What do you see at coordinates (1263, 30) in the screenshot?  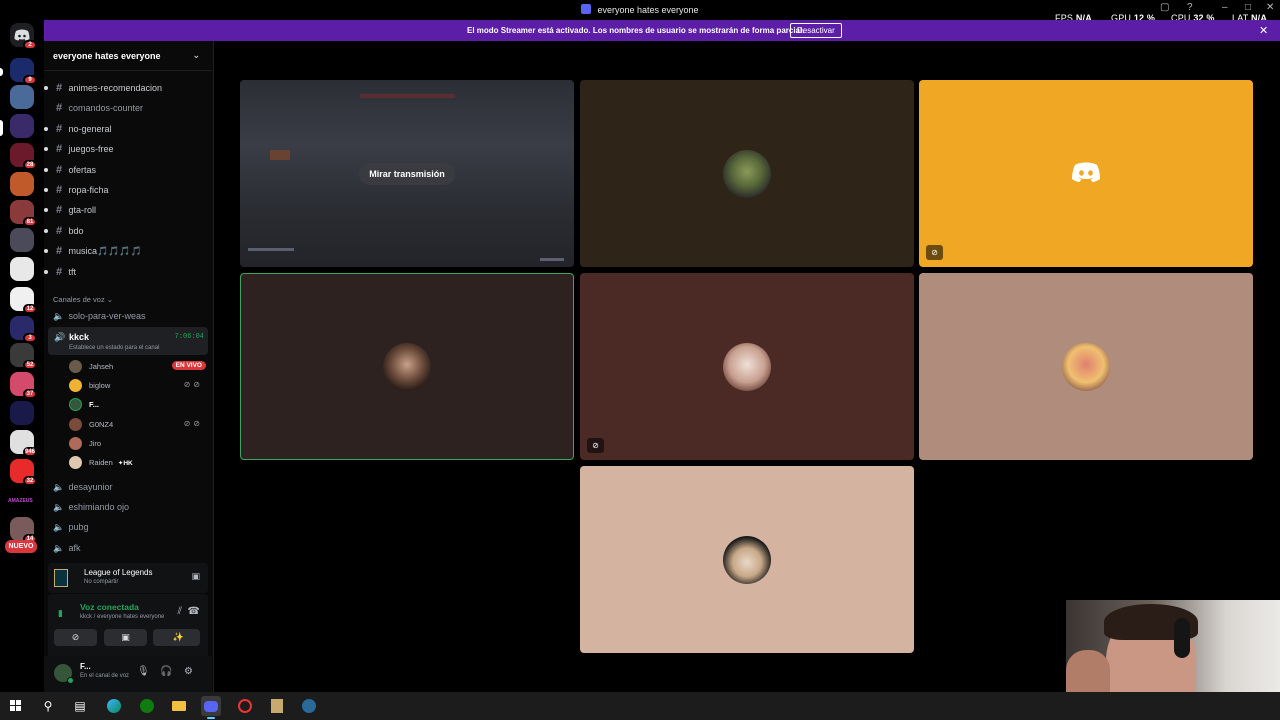 I see `banner-close-icon: ✕` at bounding box center [1263, 30].